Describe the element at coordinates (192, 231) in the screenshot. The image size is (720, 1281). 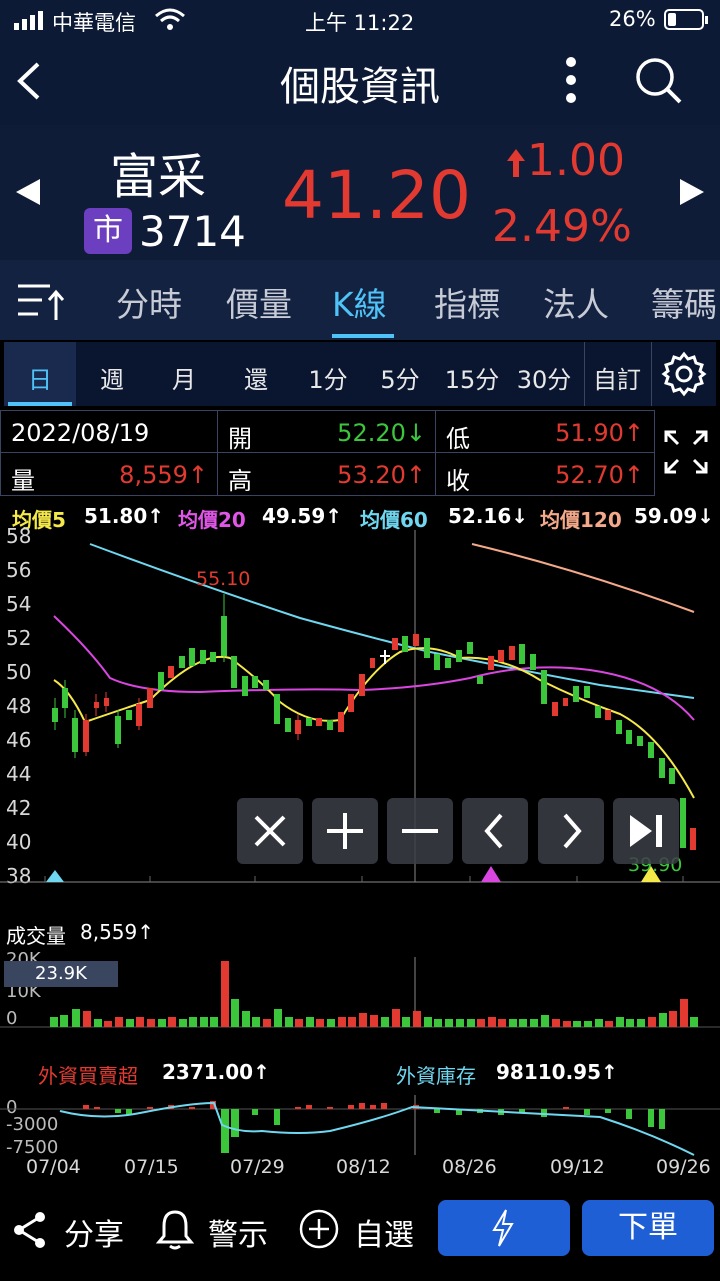
I see `stock-code: 3714` at that location.